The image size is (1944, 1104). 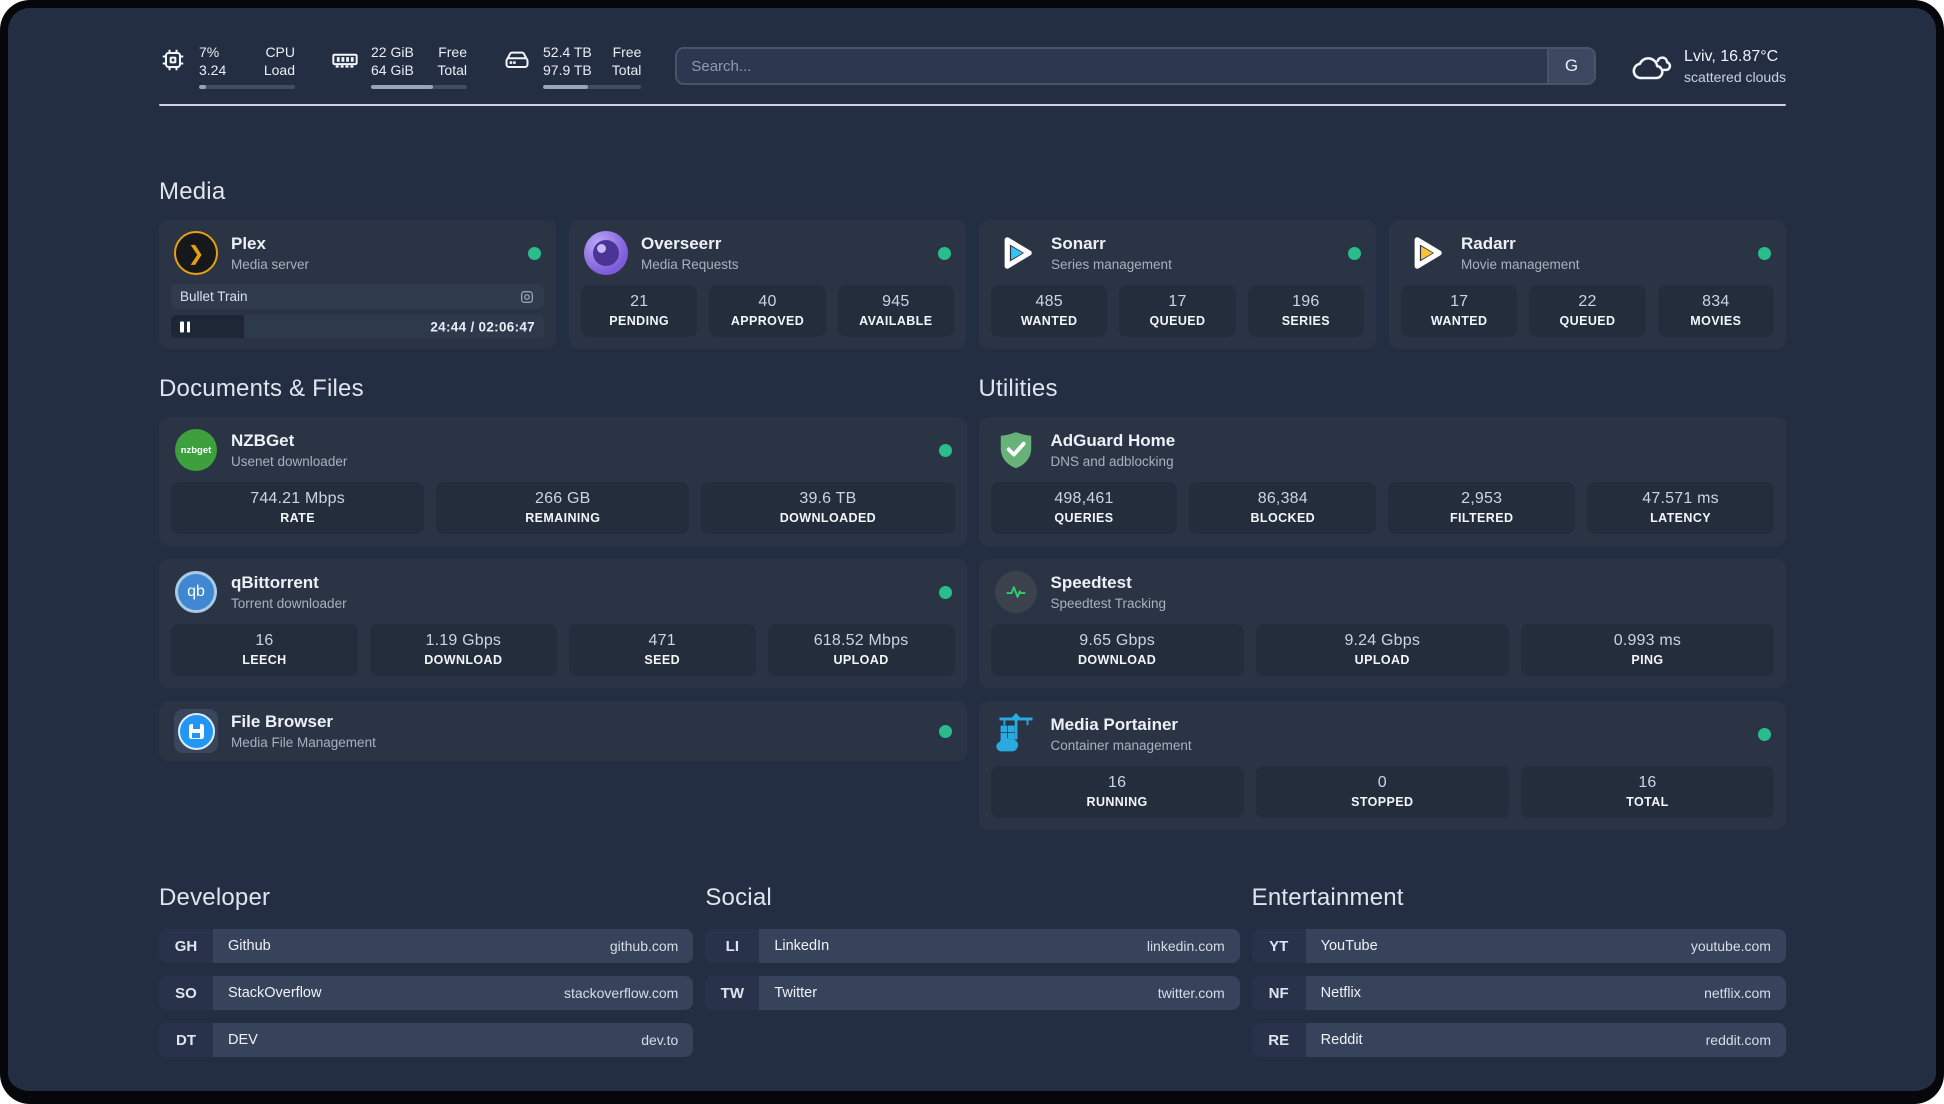 What do you see at coordinates (345, 60) in the screenshot?
I see `ram-icon` at bounding box center [345, 60].